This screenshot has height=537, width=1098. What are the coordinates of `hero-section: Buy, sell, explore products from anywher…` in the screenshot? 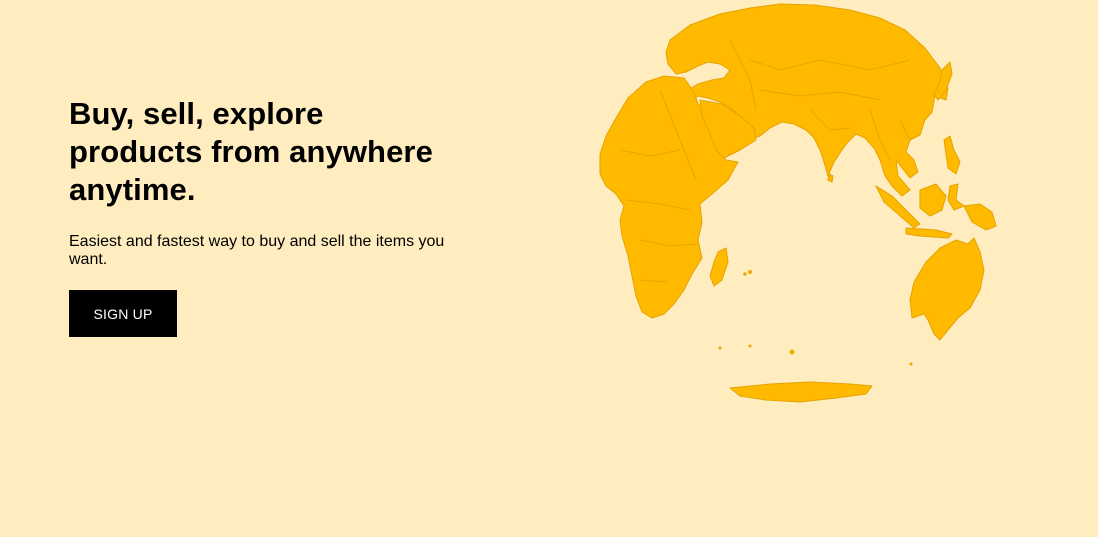 It's located at (269, 182).